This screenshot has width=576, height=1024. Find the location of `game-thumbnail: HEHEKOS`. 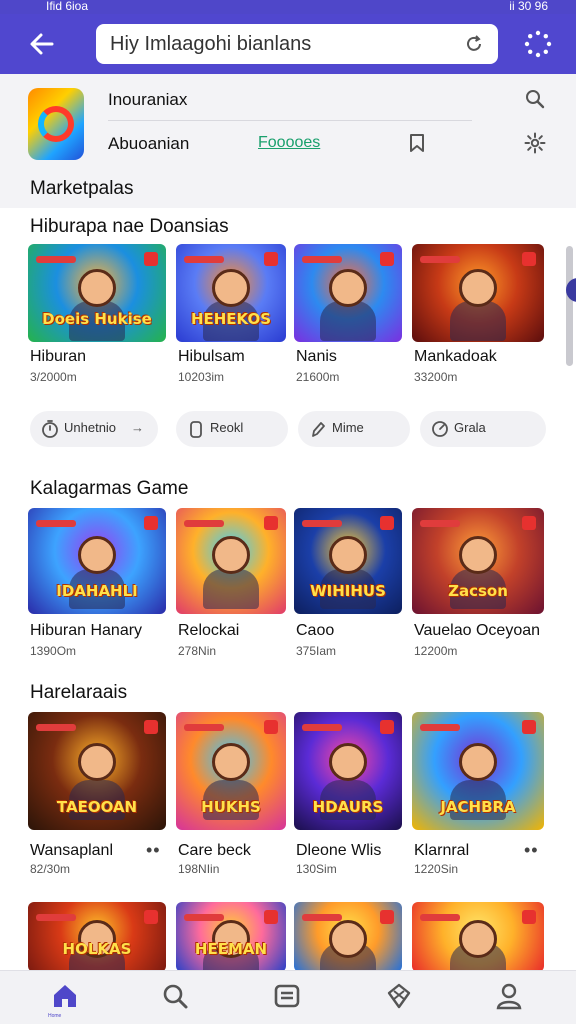

game-thumbnail: HEHEKOS is located at coordinates (231, 293).